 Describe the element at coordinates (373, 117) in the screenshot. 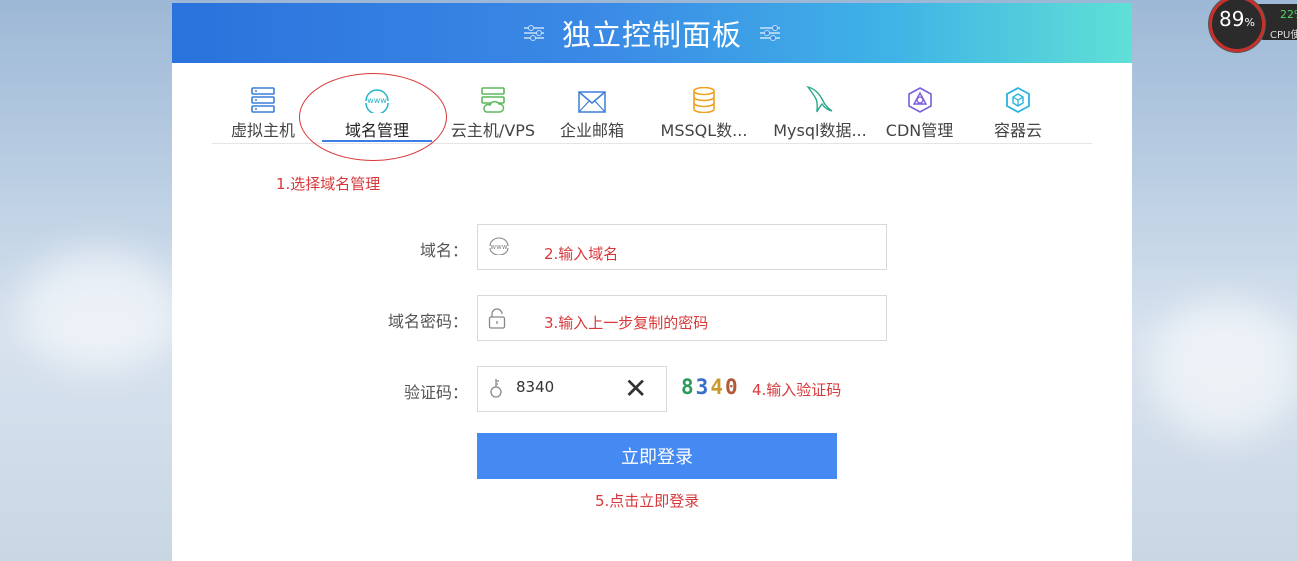

I see `highlight-ellipse` at that location.